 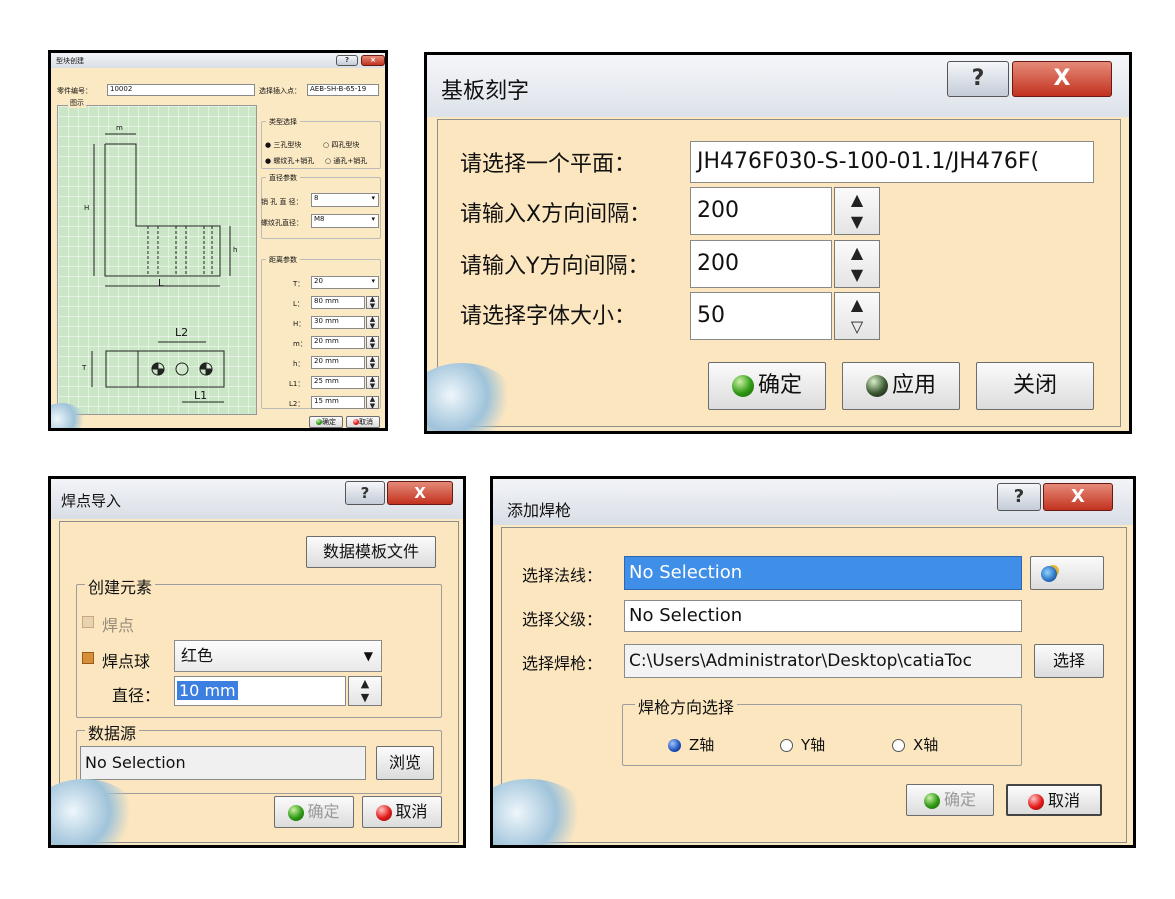 What do you see at coordinates (915, 744) in the screenshot?
I see `radio-x-axis: X轴` at bounding box center [915, 744].